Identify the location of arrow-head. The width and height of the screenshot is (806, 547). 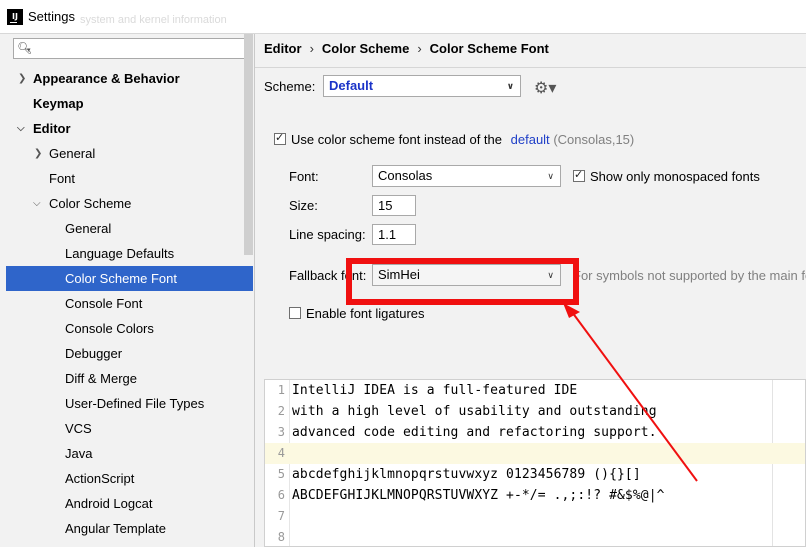
(571, 310).